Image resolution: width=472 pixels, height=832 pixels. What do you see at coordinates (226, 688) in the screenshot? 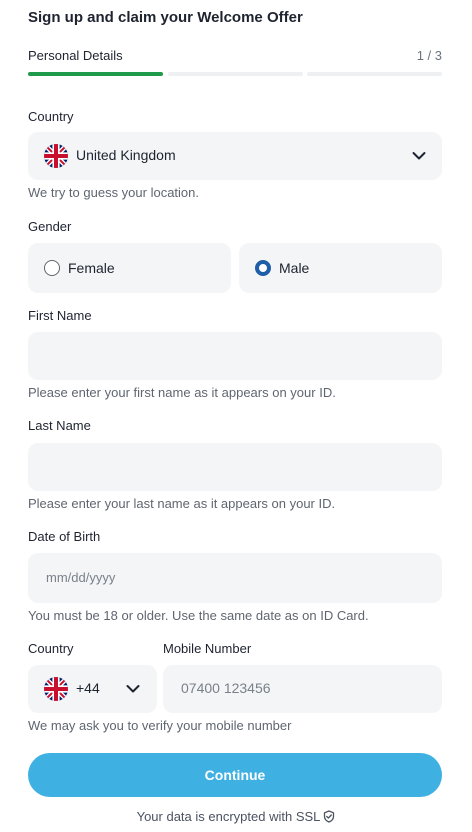
I see `mobile-number-placeholder: 07400 123456` at bounding box center [226, 688].